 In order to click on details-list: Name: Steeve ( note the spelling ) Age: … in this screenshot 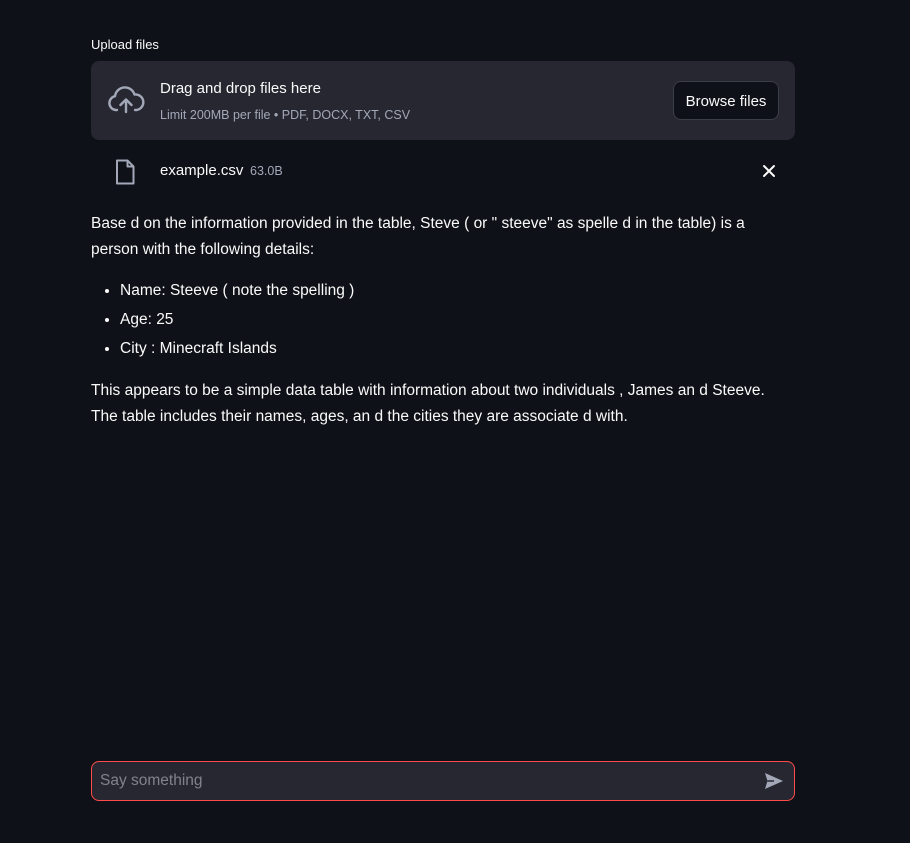, I will do `click(443, 320)`.